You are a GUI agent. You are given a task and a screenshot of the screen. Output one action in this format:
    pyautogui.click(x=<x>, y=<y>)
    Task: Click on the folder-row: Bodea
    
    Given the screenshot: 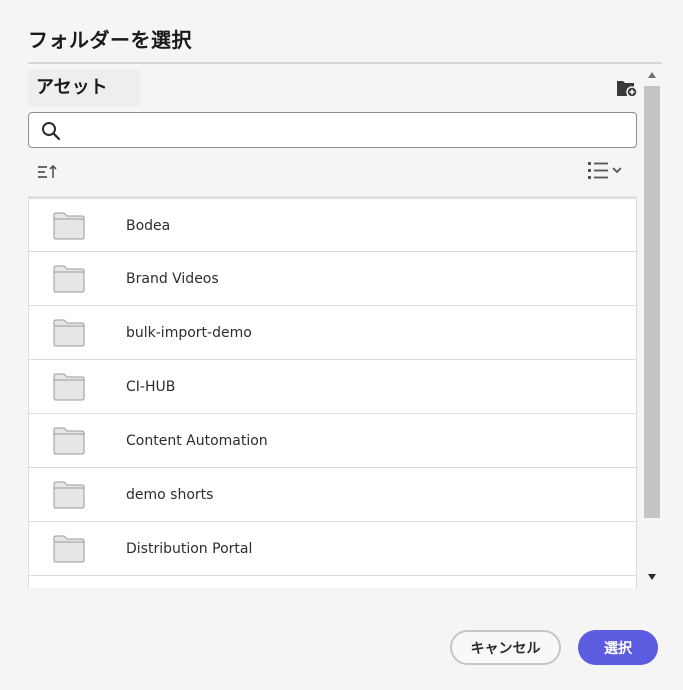 What is the action you would take?
    pyautogui.click(x=332, y=225)
    